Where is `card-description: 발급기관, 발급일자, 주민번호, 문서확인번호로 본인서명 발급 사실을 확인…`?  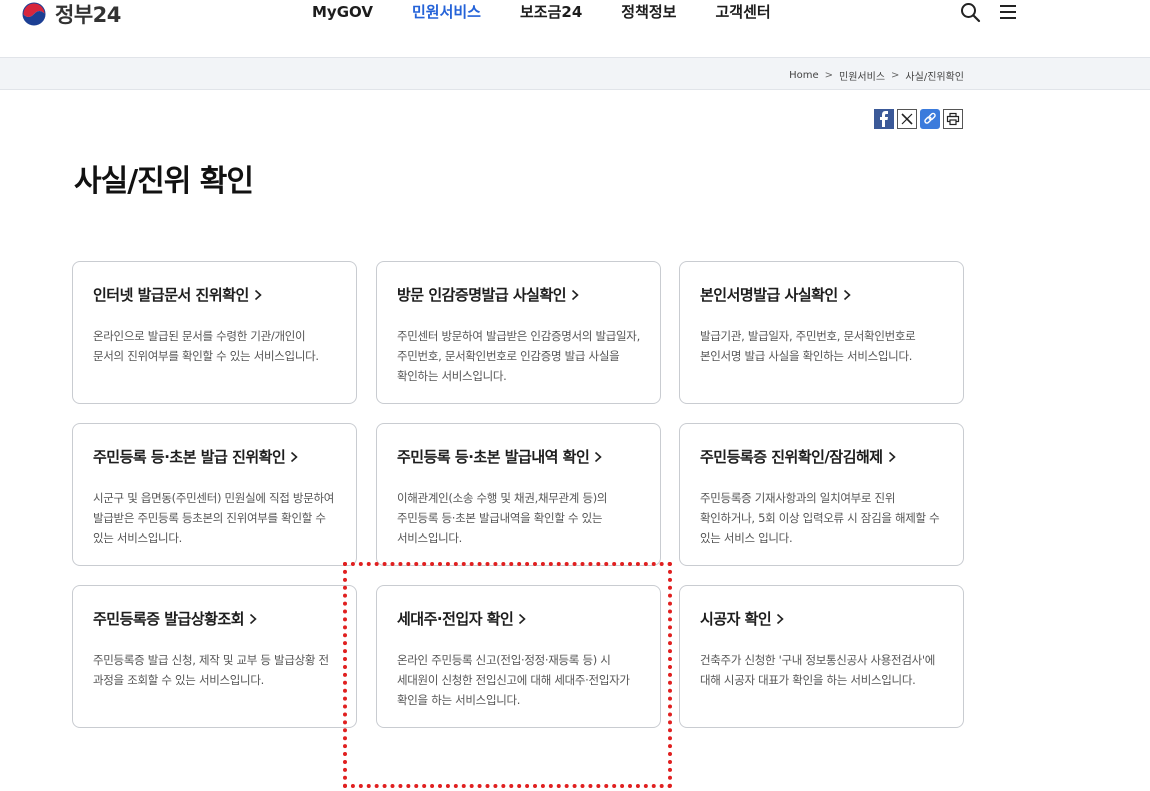 card-description: 발급기관, 발급일자, 주민번호, 문서확인번호로 본인서명 발급 사실을 확인… is located at coordinates (808, 346).